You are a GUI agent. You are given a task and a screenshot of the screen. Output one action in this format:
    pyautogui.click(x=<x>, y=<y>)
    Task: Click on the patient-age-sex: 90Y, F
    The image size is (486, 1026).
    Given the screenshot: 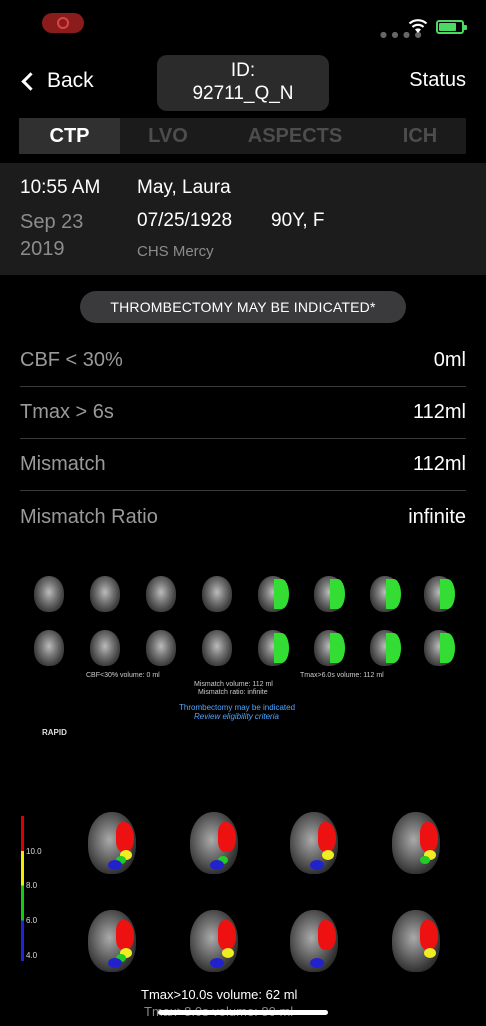 What is the action you would take?
    pyautogui.click(x=298, y=220)
    